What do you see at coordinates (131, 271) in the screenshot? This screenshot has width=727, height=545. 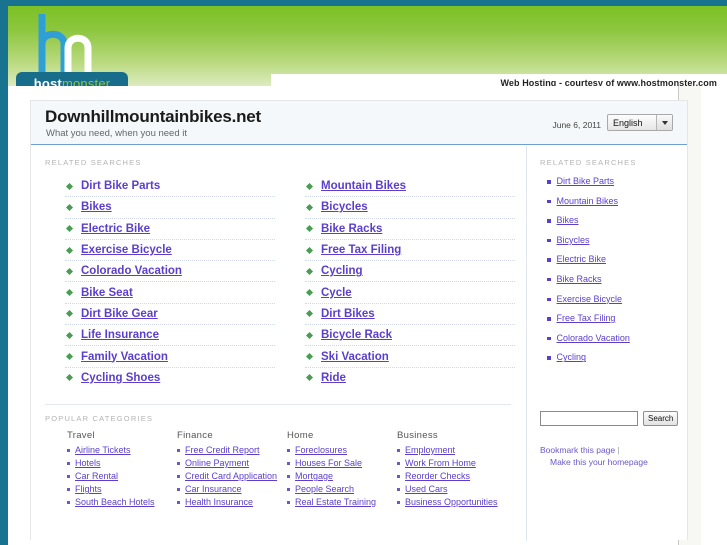 I see `related-search-link: Colorado Vacation` at bounding box center [131, 271].